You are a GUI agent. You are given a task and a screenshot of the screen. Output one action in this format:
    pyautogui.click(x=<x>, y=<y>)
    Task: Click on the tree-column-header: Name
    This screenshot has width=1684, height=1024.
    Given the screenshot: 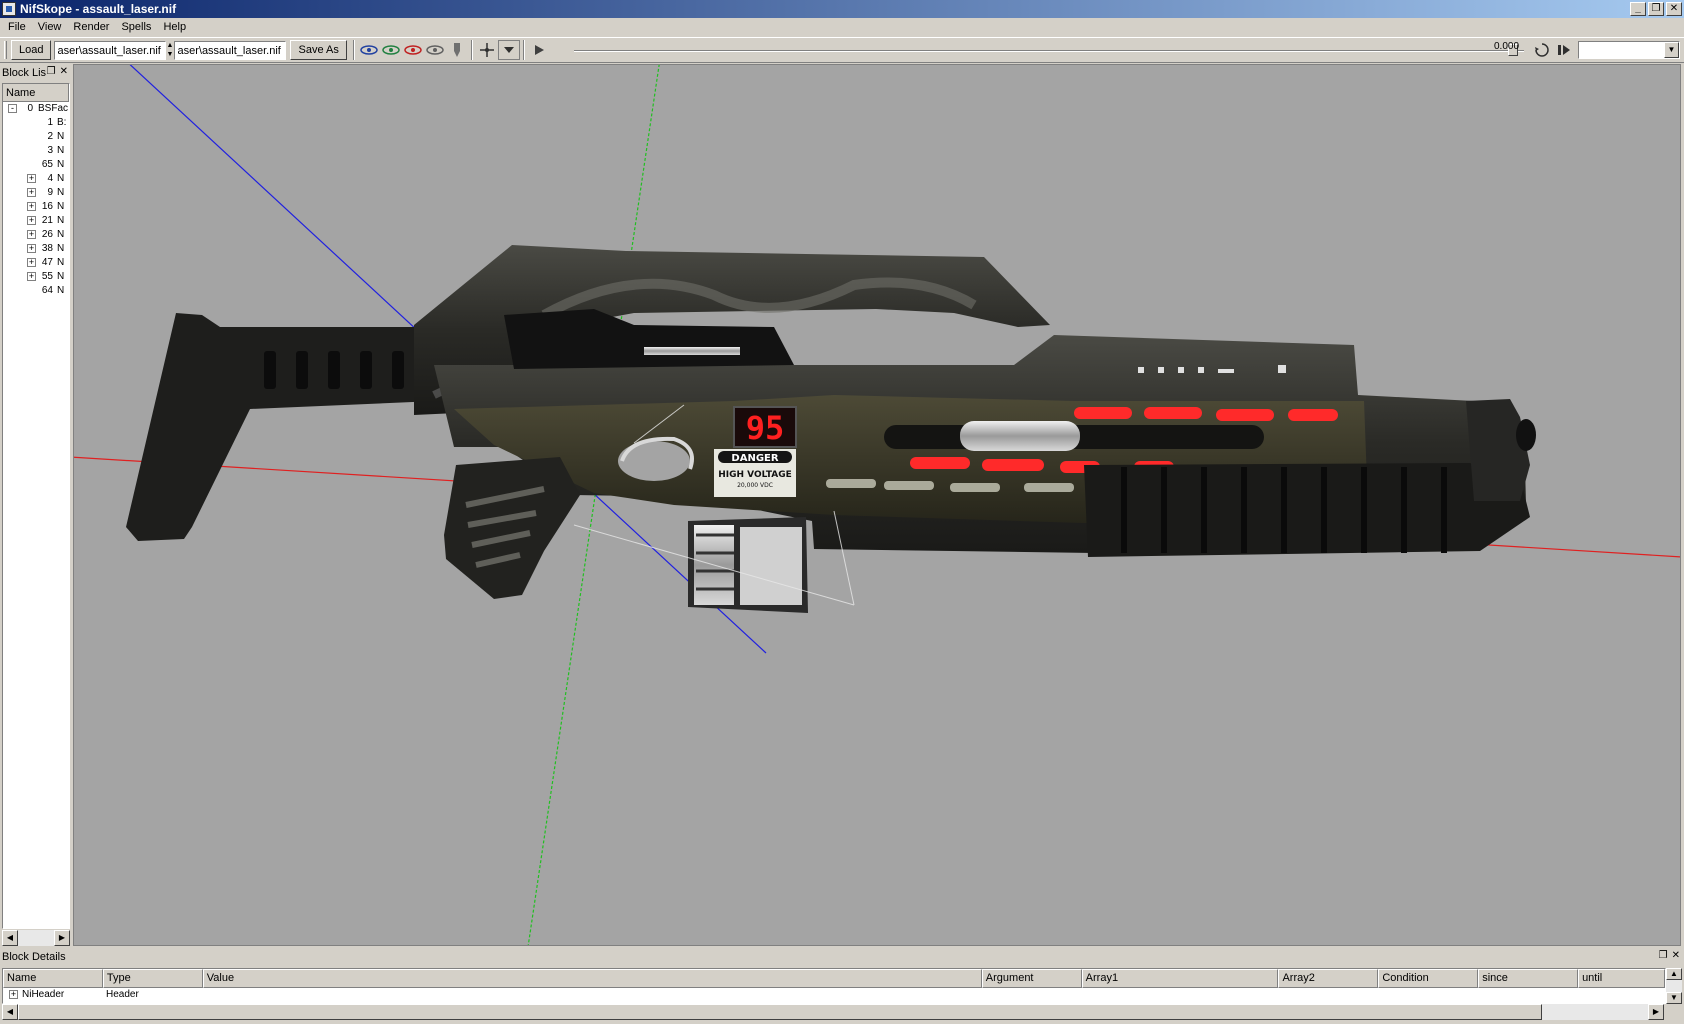 What is the action you would take?
    pyautogui.click(x=36, y=93)
    